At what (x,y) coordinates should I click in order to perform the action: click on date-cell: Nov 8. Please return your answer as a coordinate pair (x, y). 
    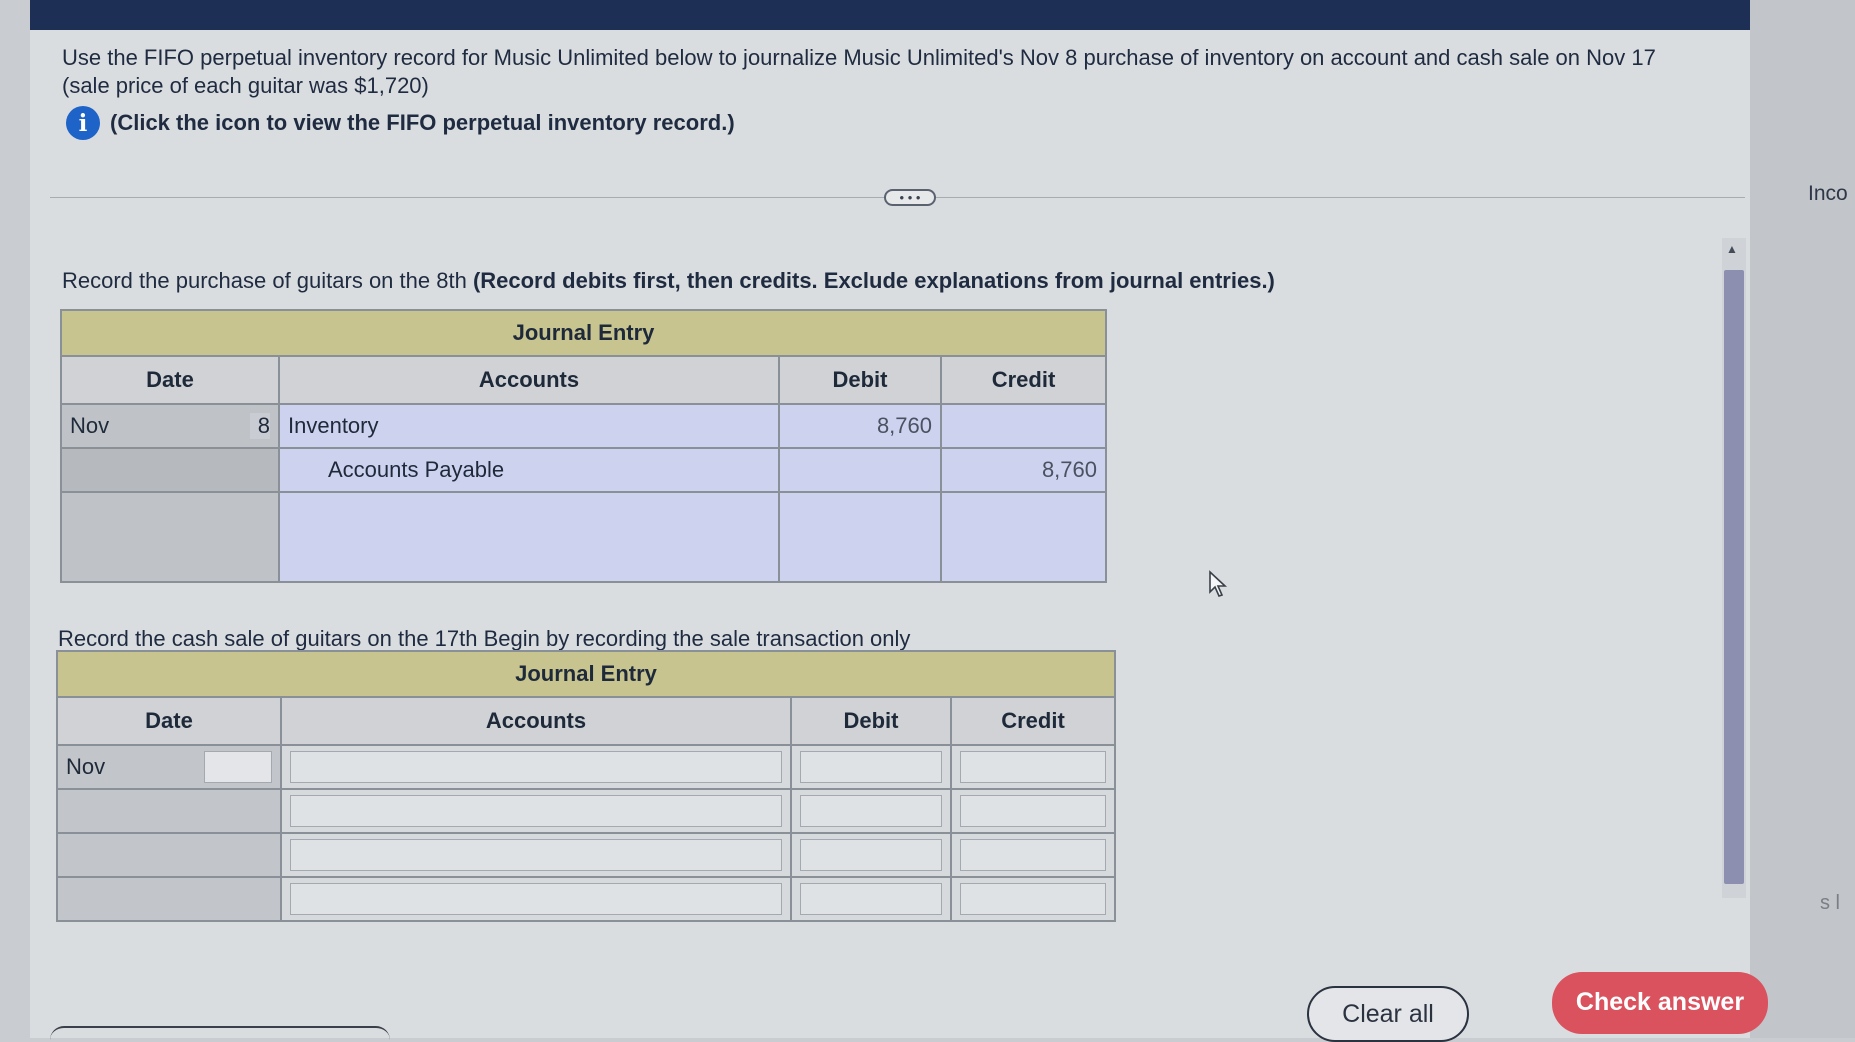
    Looking at the image, I should click on (170, 426).